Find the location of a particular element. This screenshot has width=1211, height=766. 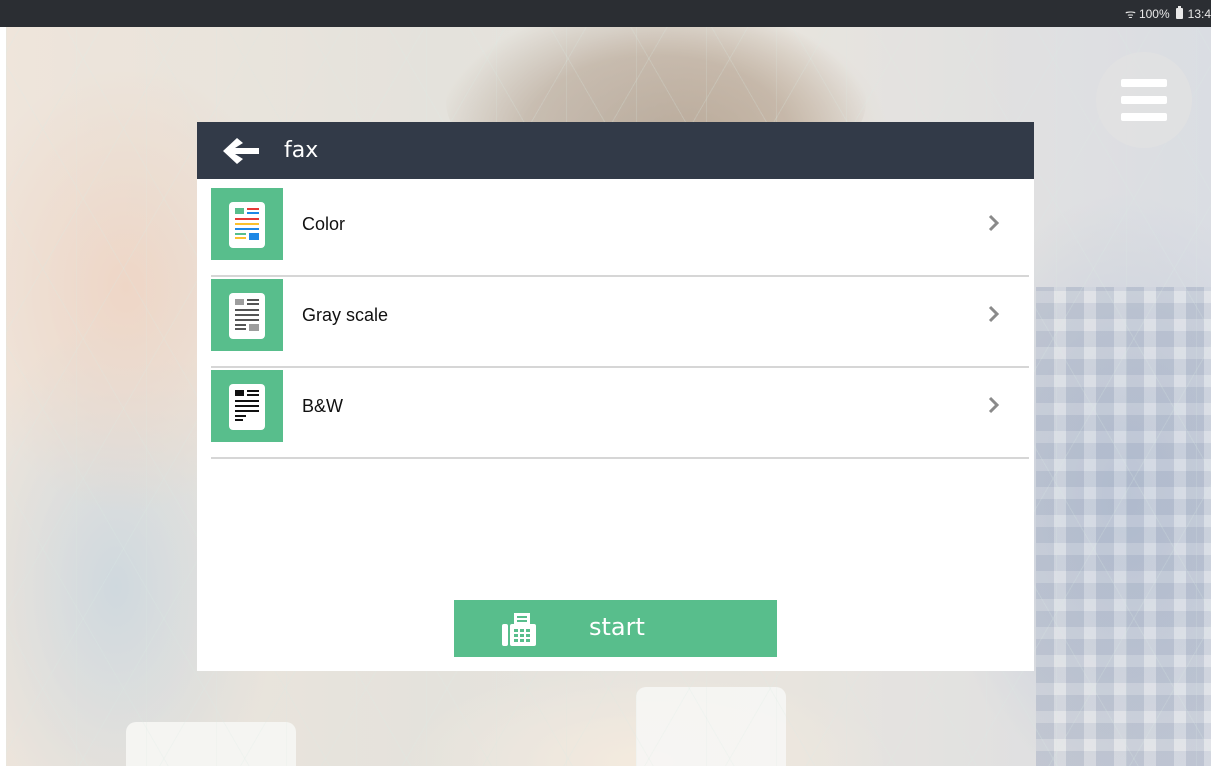

start-button: start is located at coordinates (615, 628).